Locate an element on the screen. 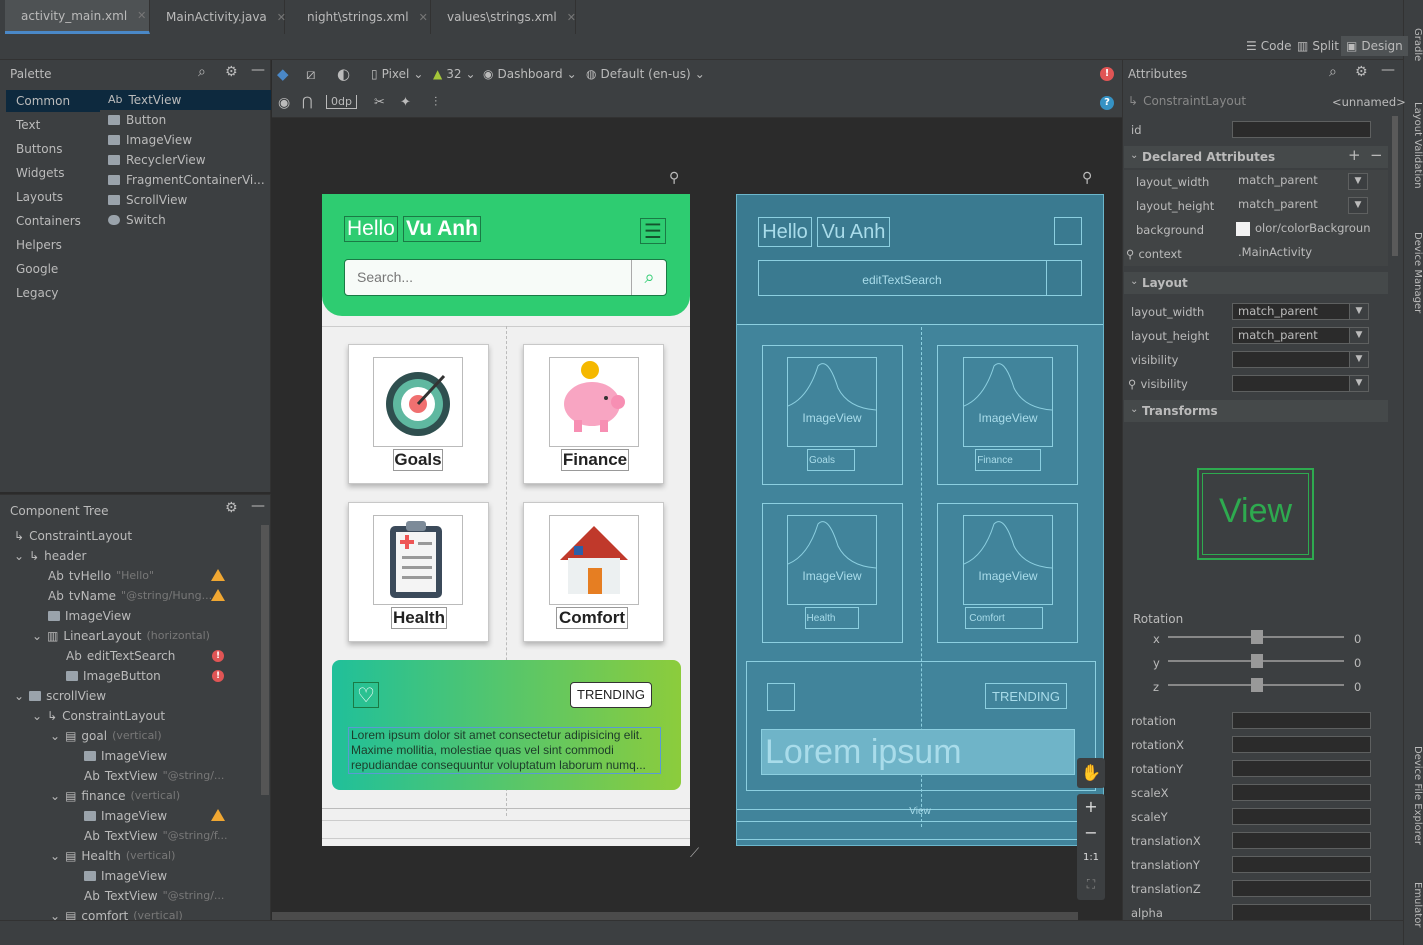 The image size is (1423, 945). tree-row: ⌄ scrollView is located at coordinates (60, 696).